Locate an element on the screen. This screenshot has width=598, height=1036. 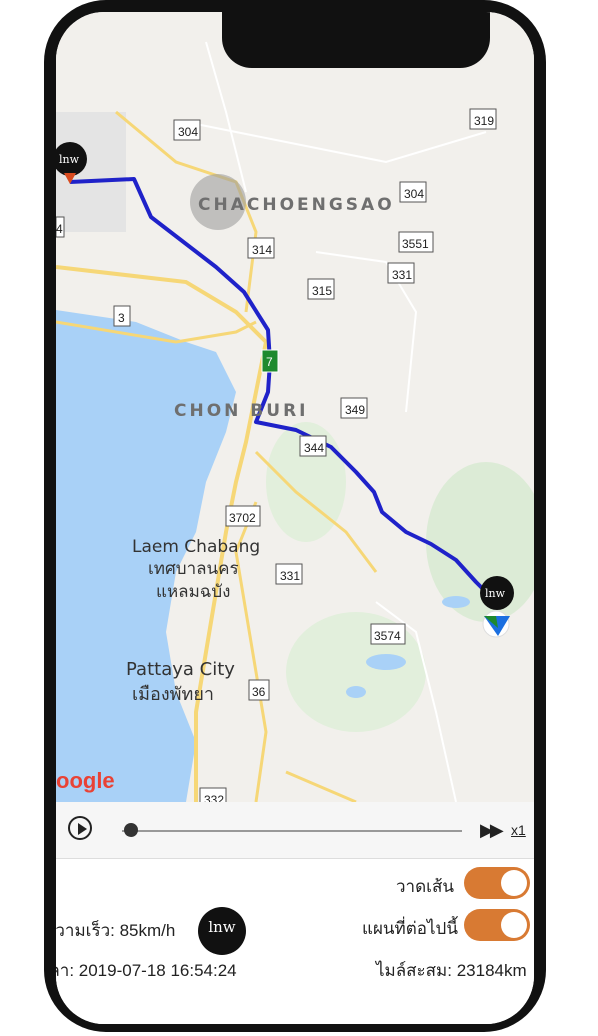
route-shield: 349 is located at coordinates (354, 408).